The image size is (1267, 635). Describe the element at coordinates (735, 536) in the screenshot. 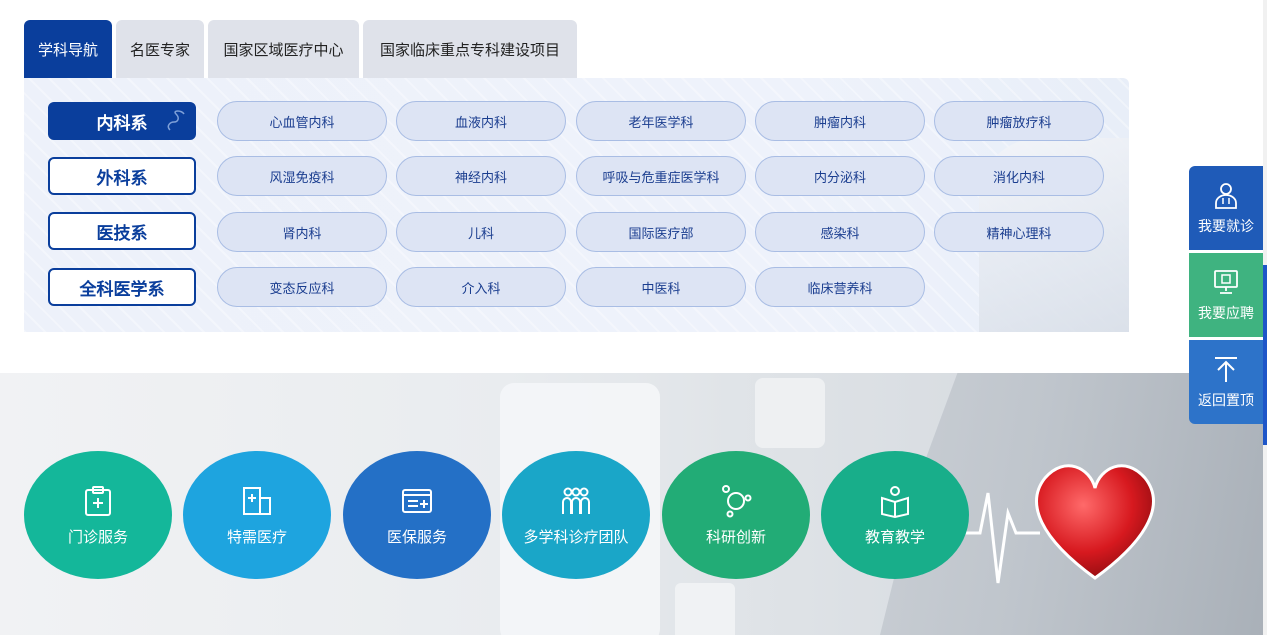

I see `service-label: 科研创新` at that location.